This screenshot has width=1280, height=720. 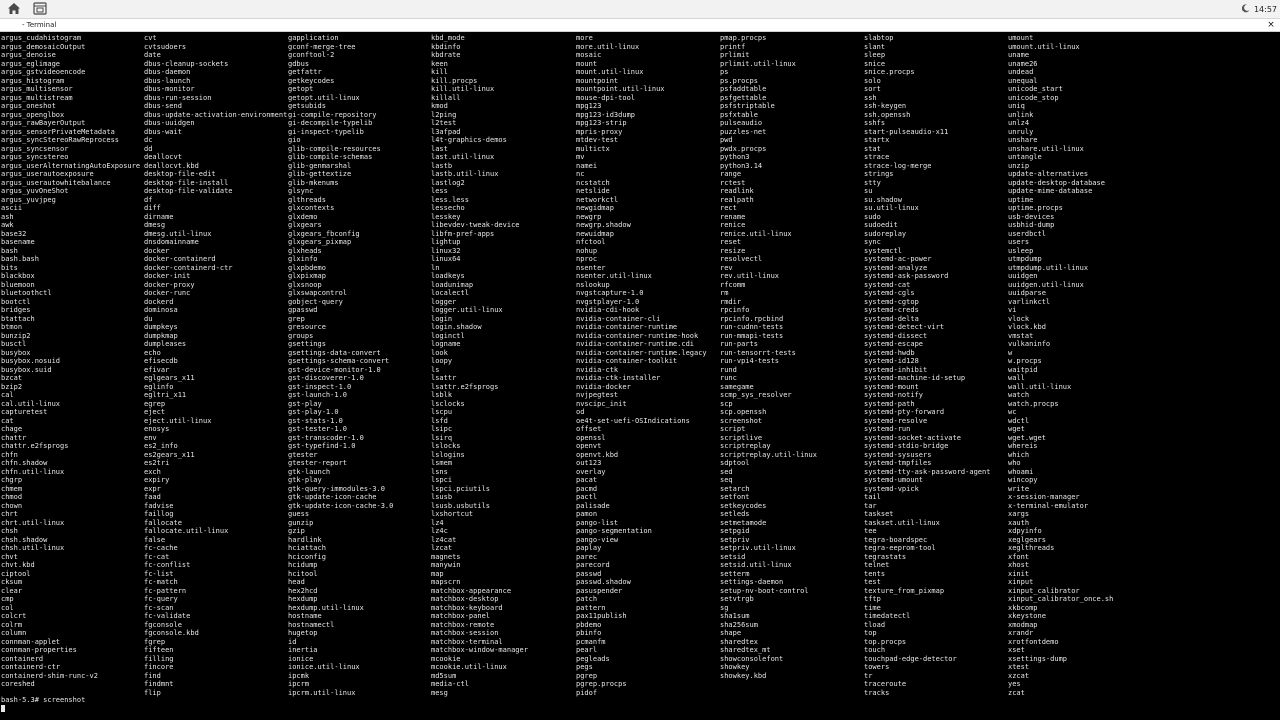 What do you see at coordinates (733, 216) in the screenshot?
I see `list-item: rename` at bounding box center [733, 216].